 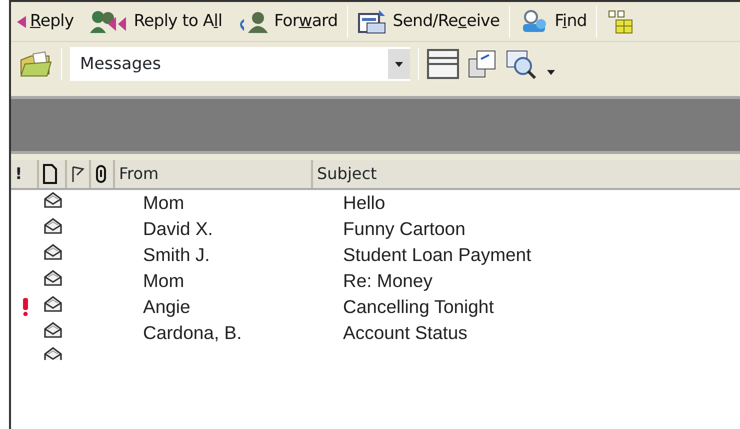 I want to click on forward-button: Forward, so click(x=286, y=21).